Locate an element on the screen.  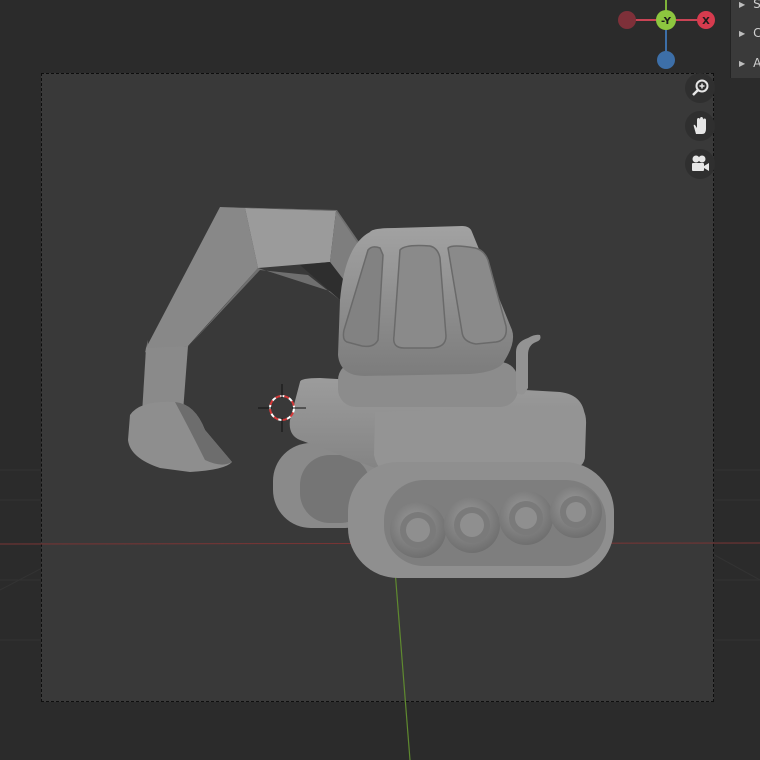
panel-item: ▶ C is located at coordinates (749, 33).